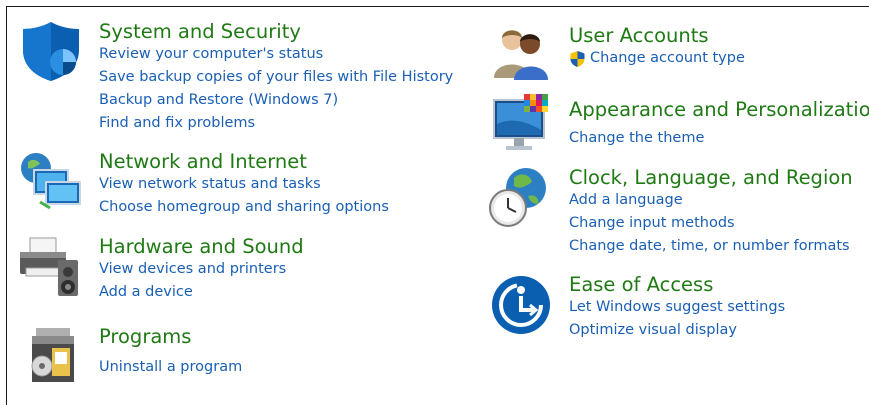  I want to click on link-windows-suggest-settings: Let Windows suggest settings, so click(677, 307).